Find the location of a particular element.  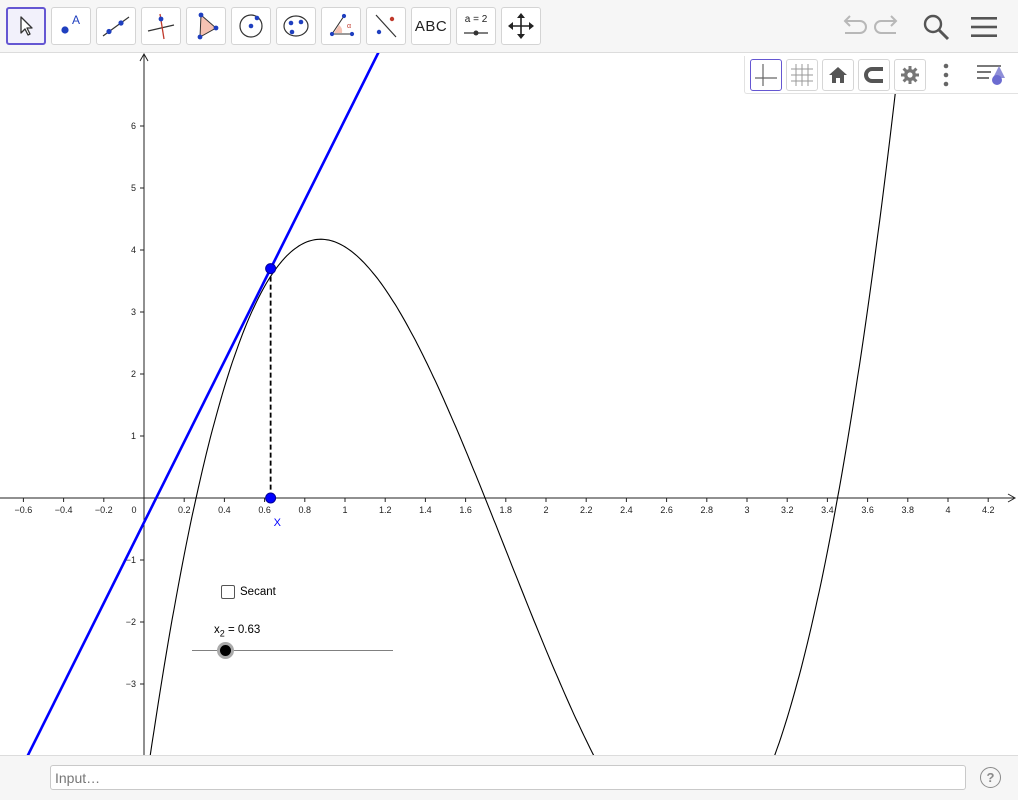

angle-icon: α is located at coordinates (342, 25).